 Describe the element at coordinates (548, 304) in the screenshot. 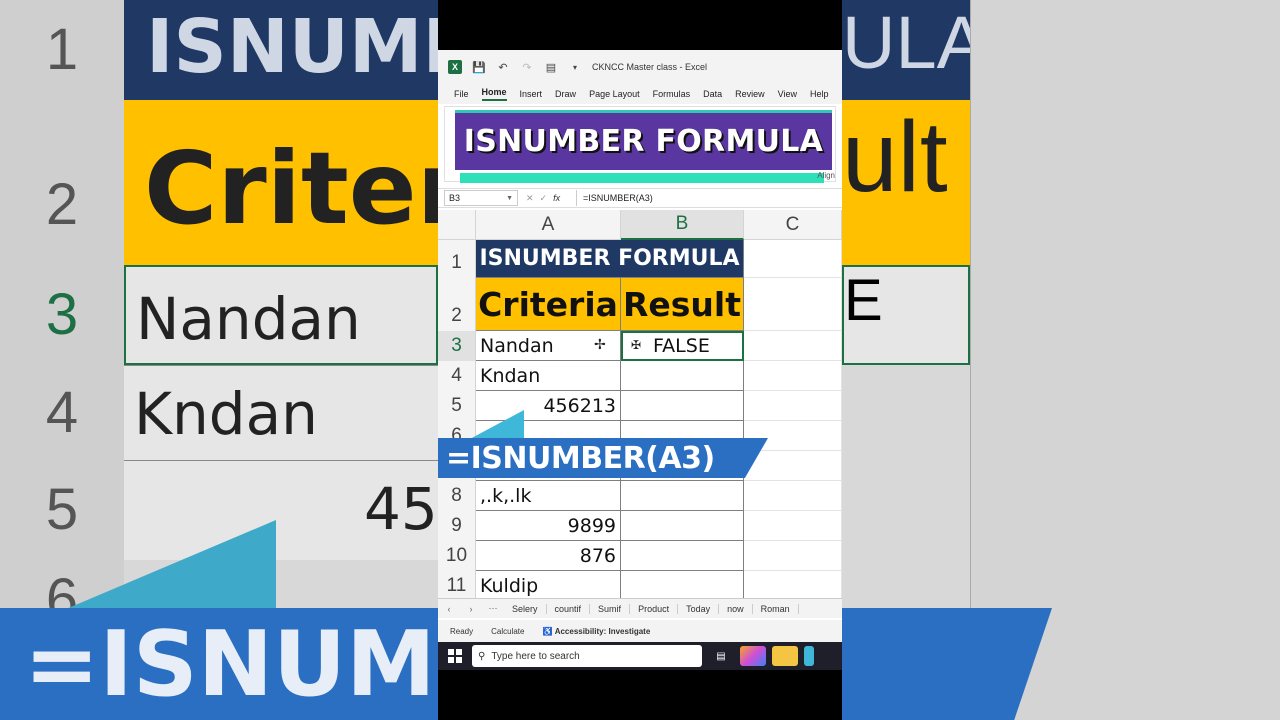

I see `criteria-header-cell: Criteria` at that location.